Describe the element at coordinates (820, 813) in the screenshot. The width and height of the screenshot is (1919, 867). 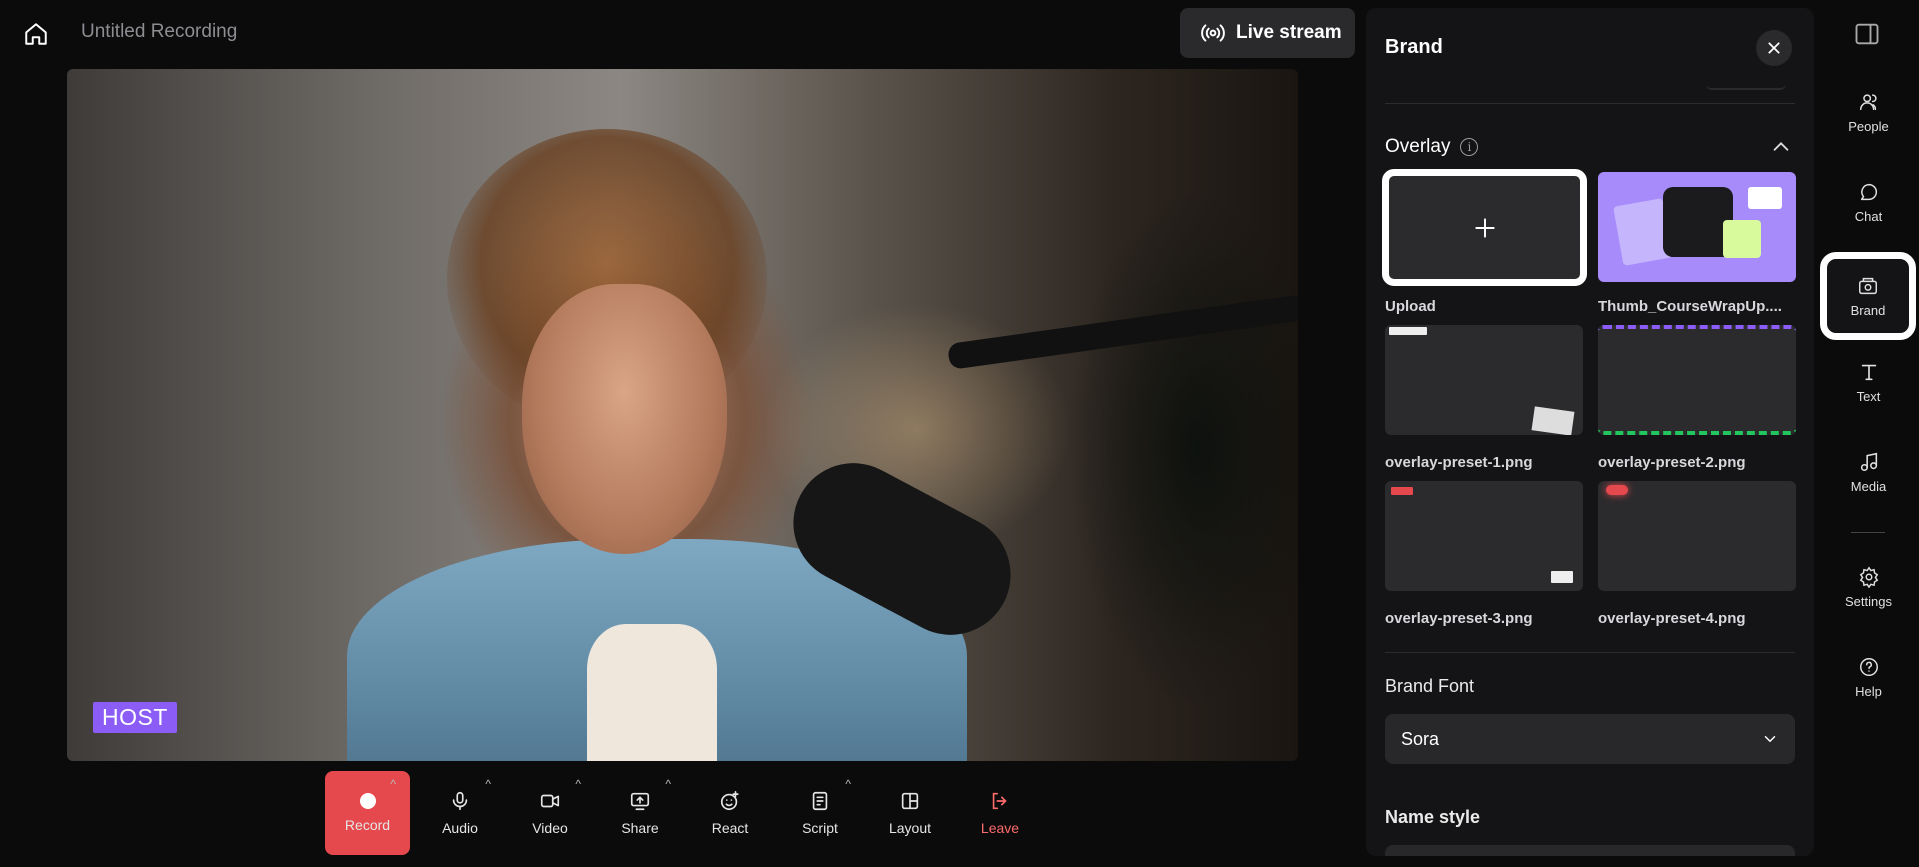
I see `script-button: ^ Script` at that location.